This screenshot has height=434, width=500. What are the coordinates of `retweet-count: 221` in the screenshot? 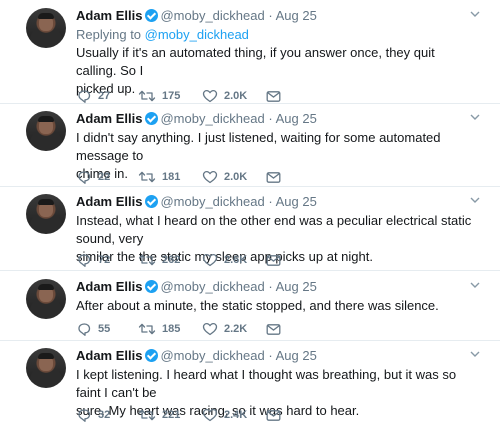 It's located at (171, 415).